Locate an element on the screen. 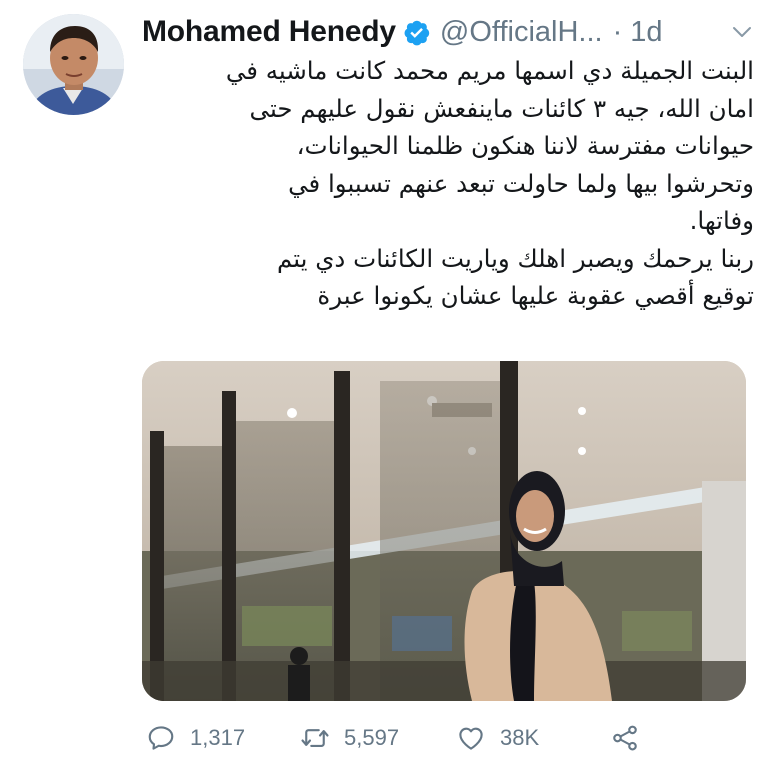 This screenshot has width=768, height=766. avatar-photo is located at coordinates (73, 64).